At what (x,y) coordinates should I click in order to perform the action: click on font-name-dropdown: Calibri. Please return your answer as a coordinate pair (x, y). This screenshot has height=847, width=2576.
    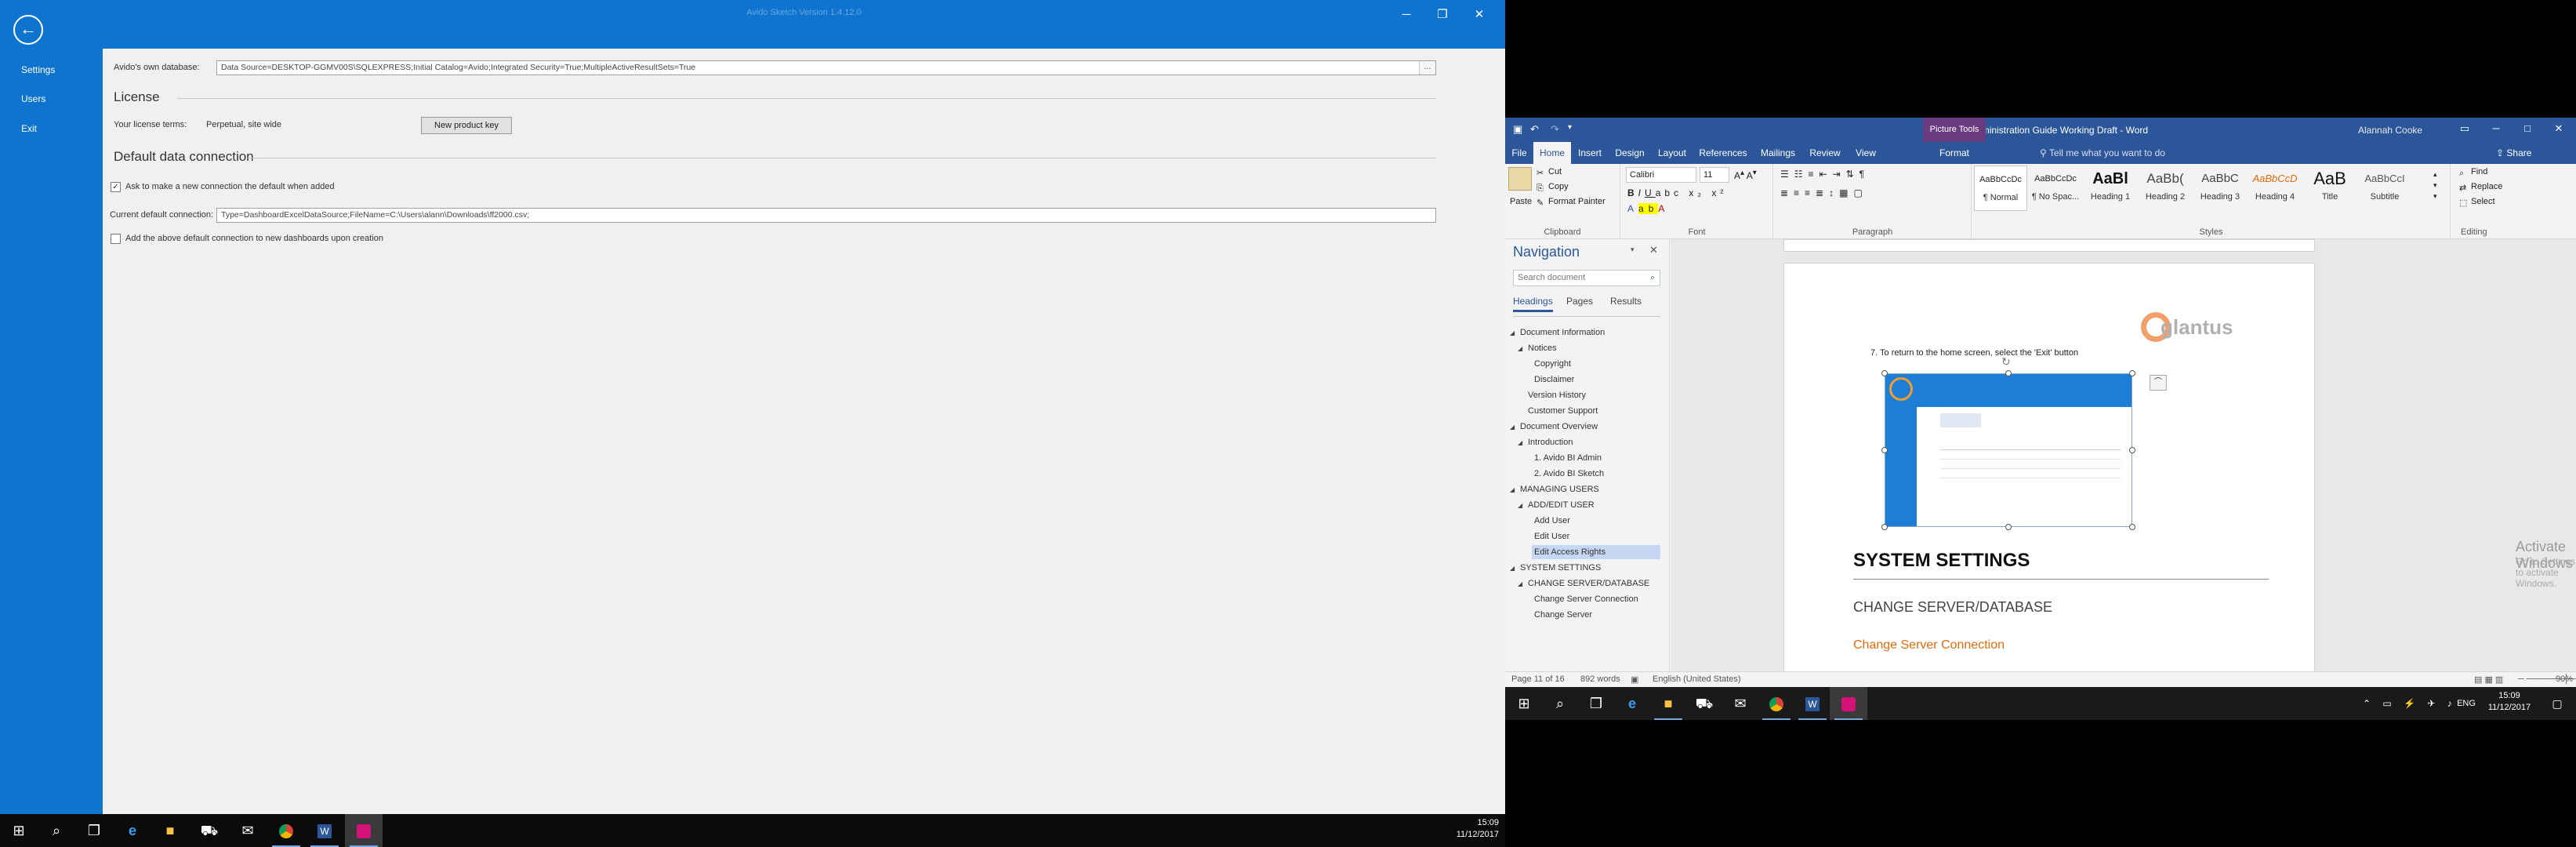
    Looking at the image, I should click on (1661, 175).